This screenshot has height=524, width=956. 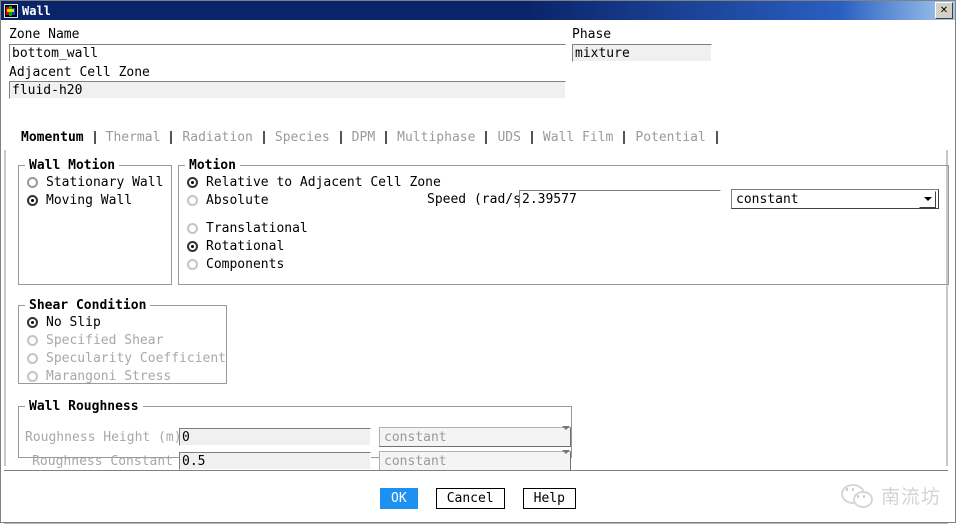 I want to click on tab-dpm: DPM, so click(x=363, y=137).